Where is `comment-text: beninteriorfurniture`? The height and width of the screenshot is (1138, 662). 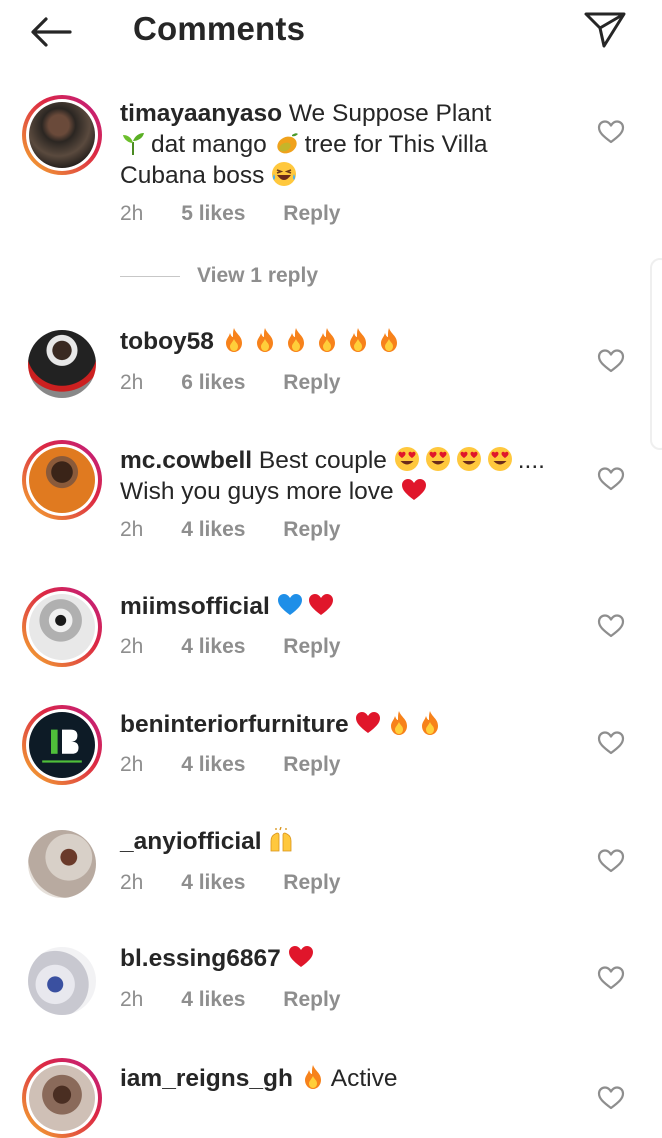 comment-text: beninteriorfurniture is located at coordinates (345, 724).